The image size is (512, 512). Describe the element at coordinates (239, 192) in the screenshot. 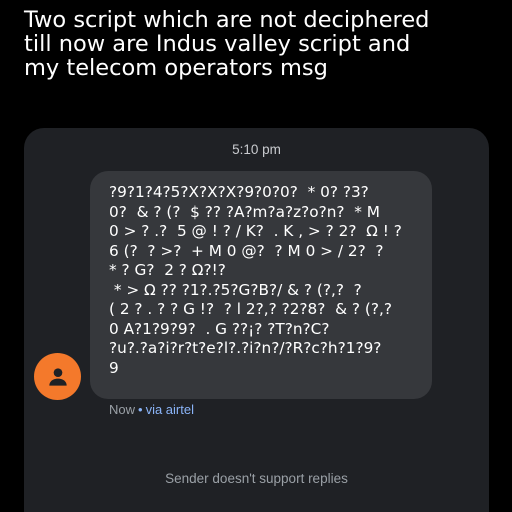

I see `message-line: ?9?1?4?5?X?X?X?9?0?0? * 0? ?3?` at that location.